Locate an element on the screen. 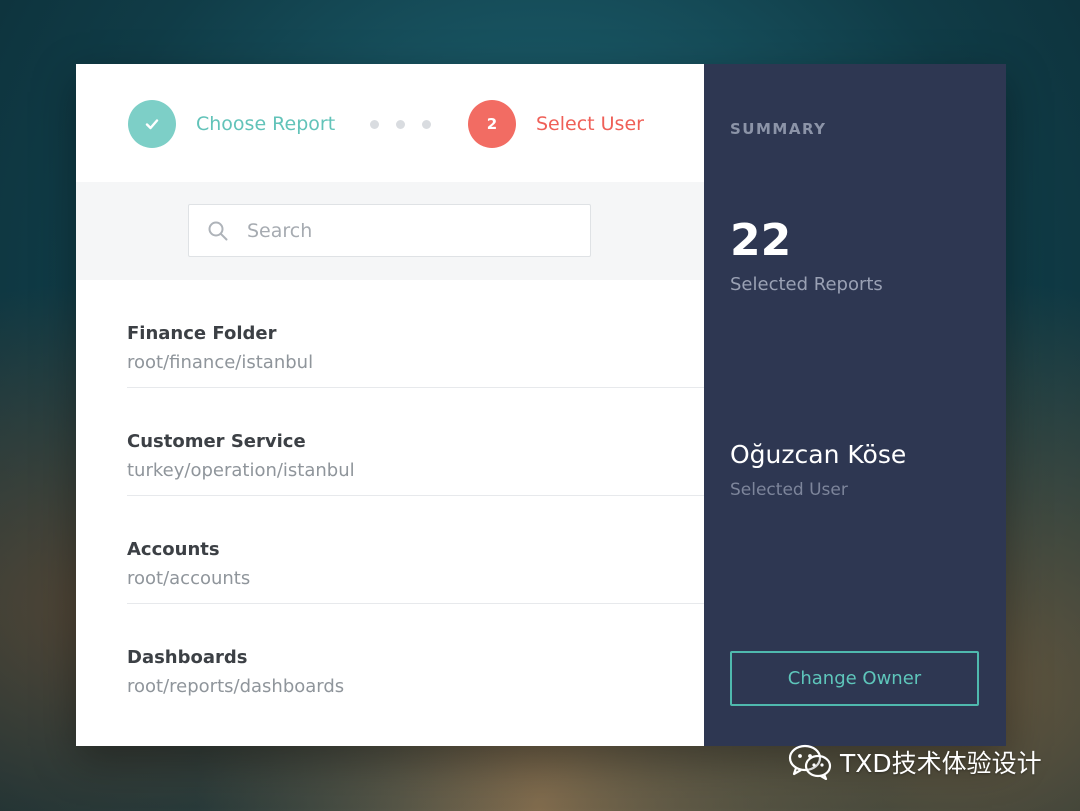 This screenshot has width=1080, height=811. search-input is located at coordinates (407, 230).